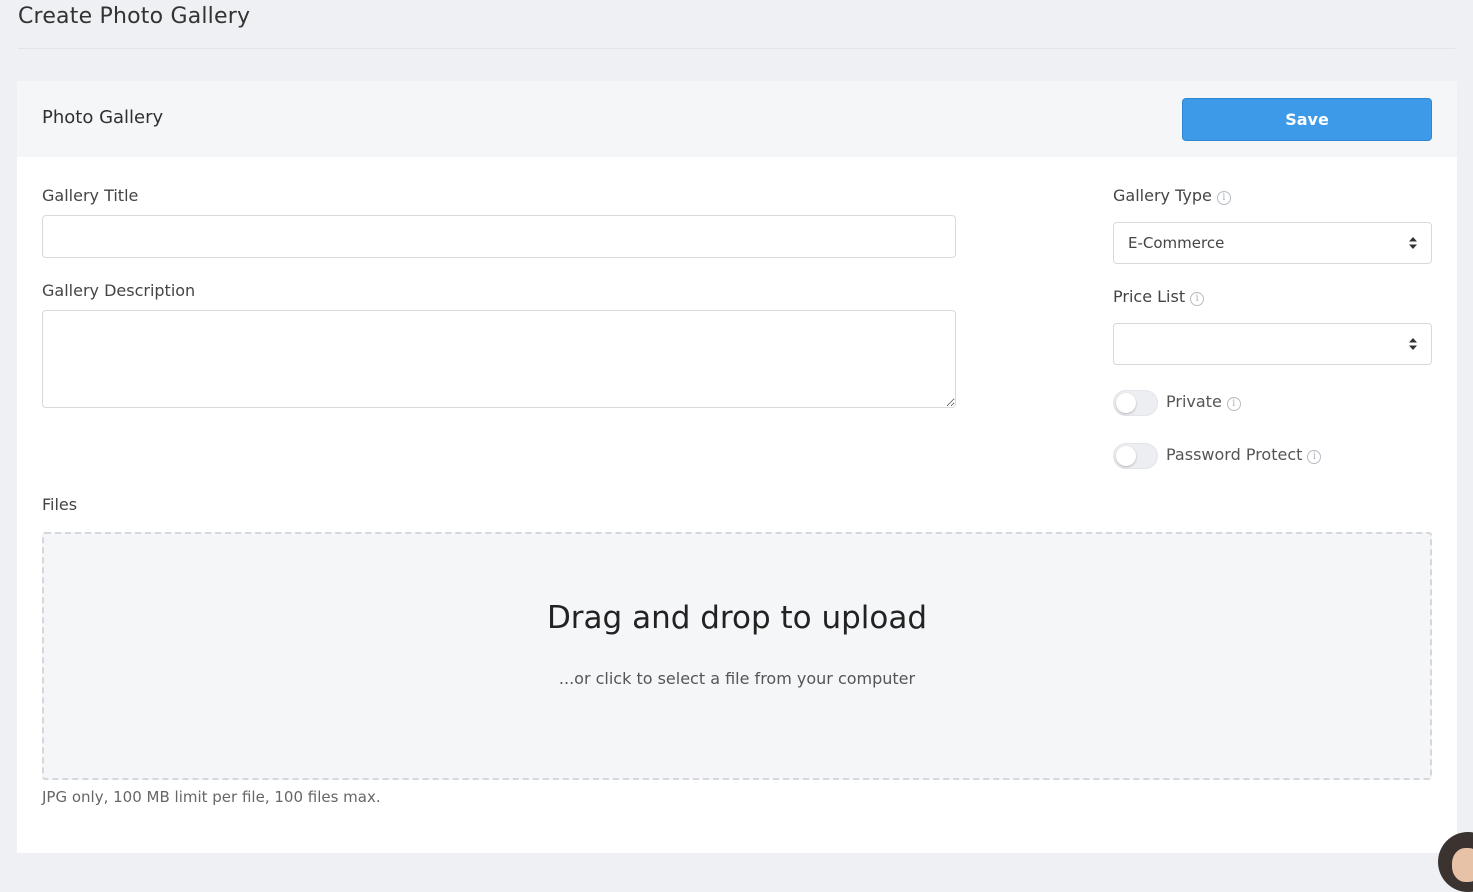  Describe the element at coordinates (134, 16) in the screenshot. I see `page-title: Create Photo Gallery` at that location.